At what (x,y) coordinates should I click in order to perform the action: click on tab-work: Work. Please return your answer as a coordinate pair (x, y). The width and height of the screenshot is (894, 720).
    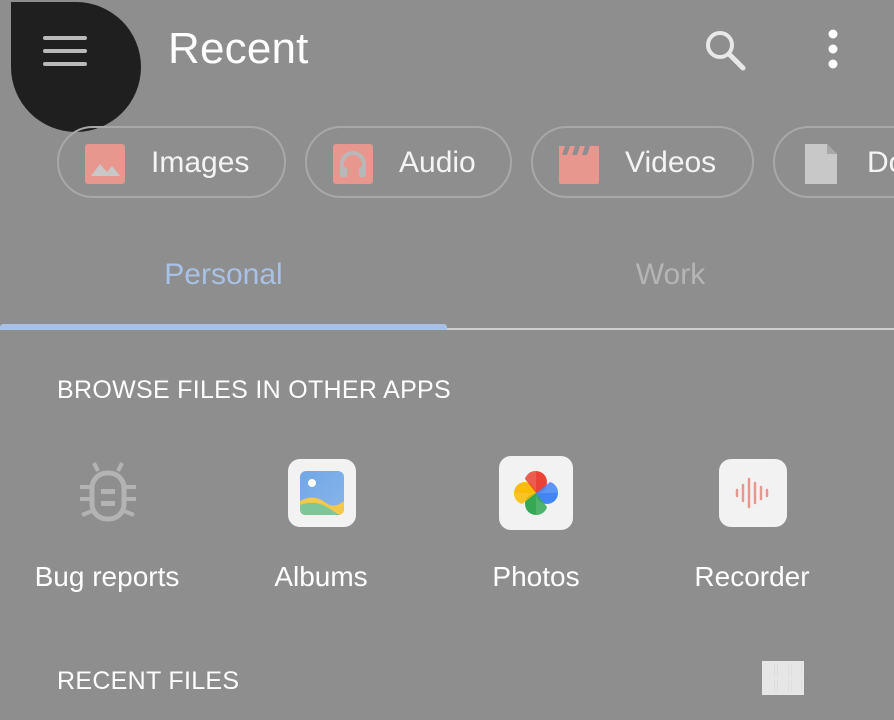
    Looking at the image, I should click on (670, 278).